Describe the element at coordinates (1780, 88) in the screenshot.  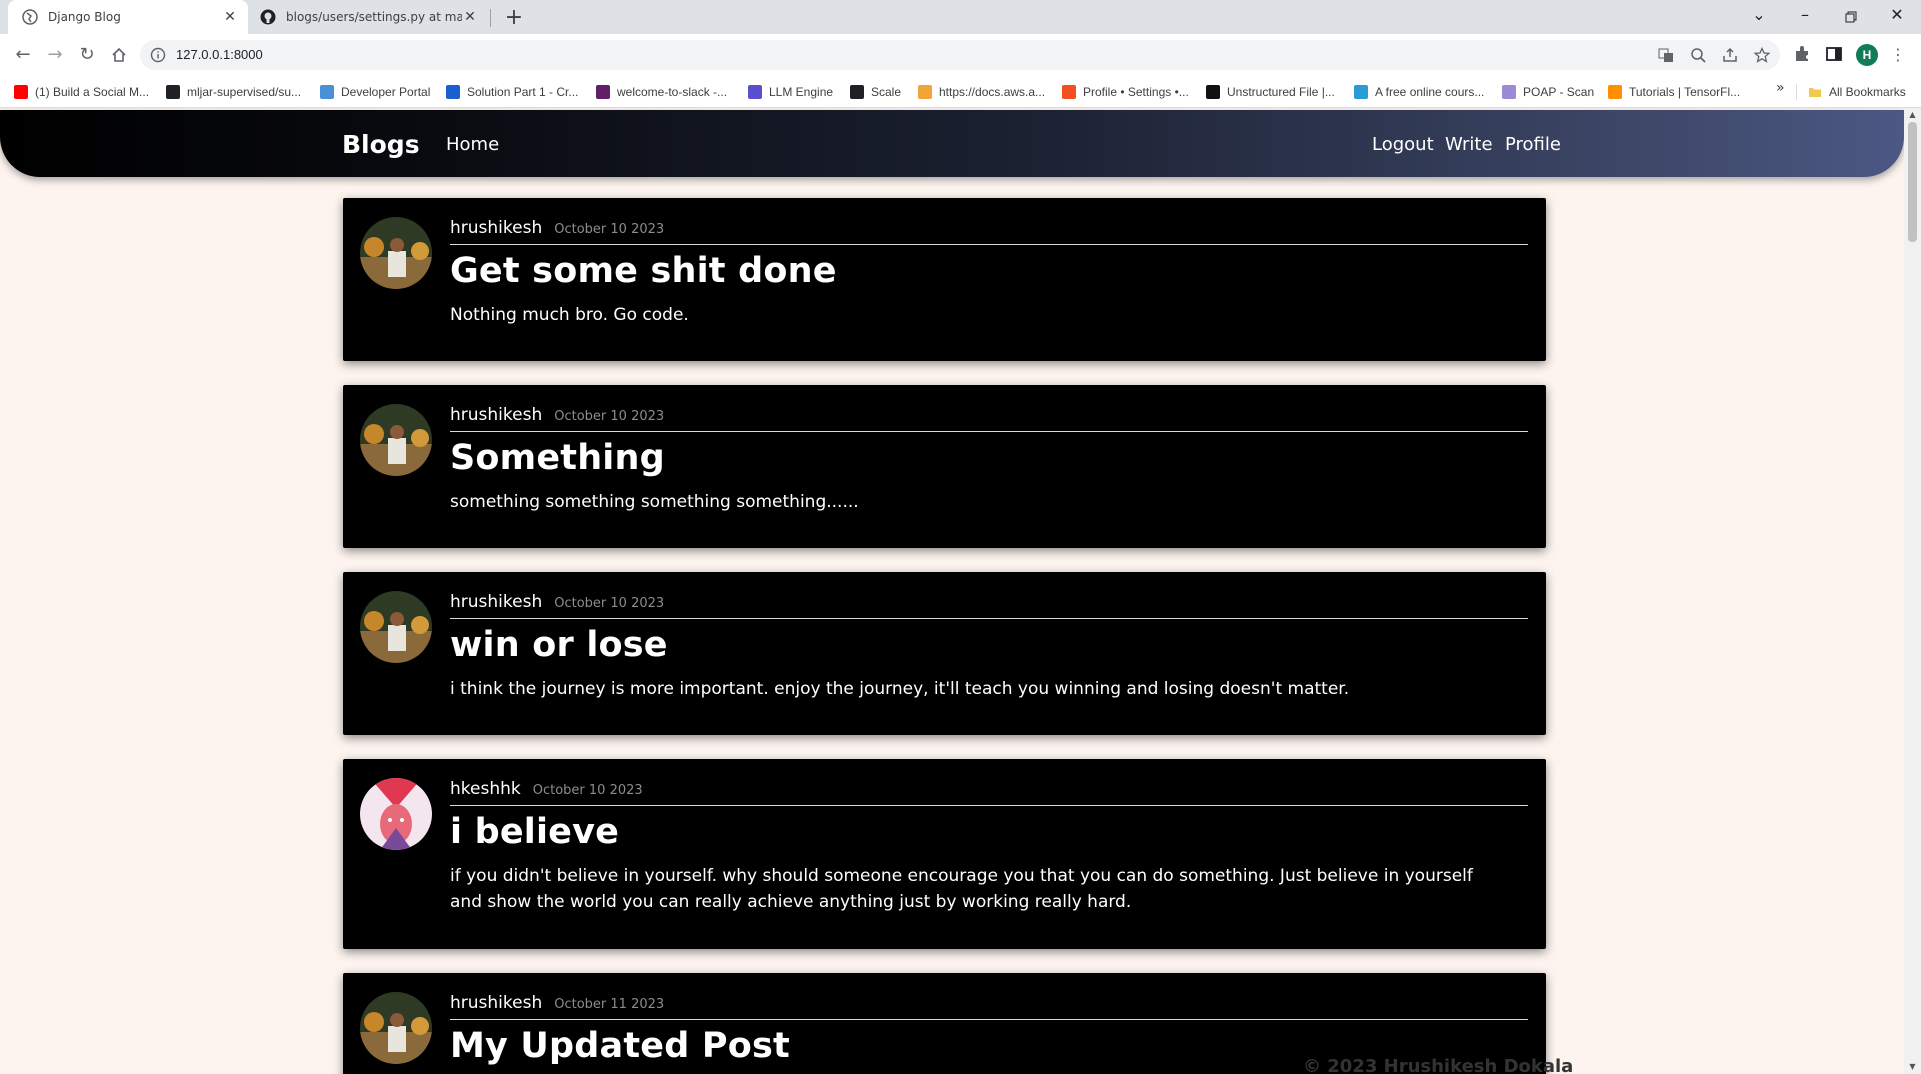
I see `bookmarks-overflow-button: »` at that location.